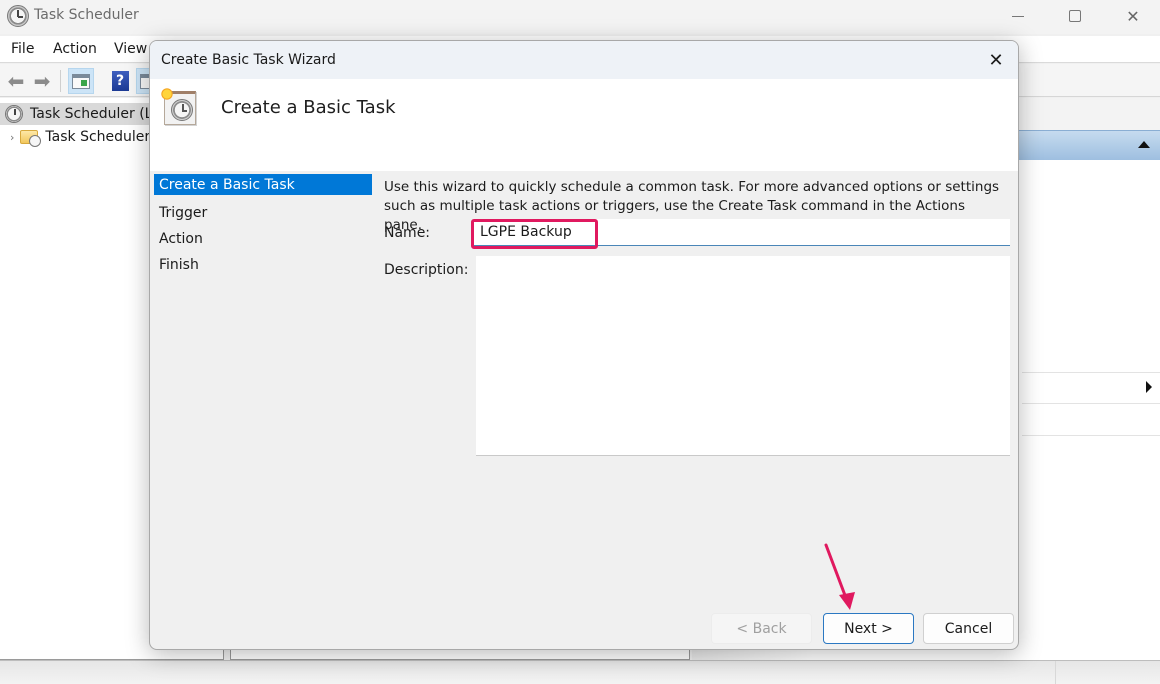 The image size is (1160, 684). What do you see at coordinates (98, 137) in the screenshot?
I see `tree-item-label: Task Scheduler` at bounding box center [98, 137].